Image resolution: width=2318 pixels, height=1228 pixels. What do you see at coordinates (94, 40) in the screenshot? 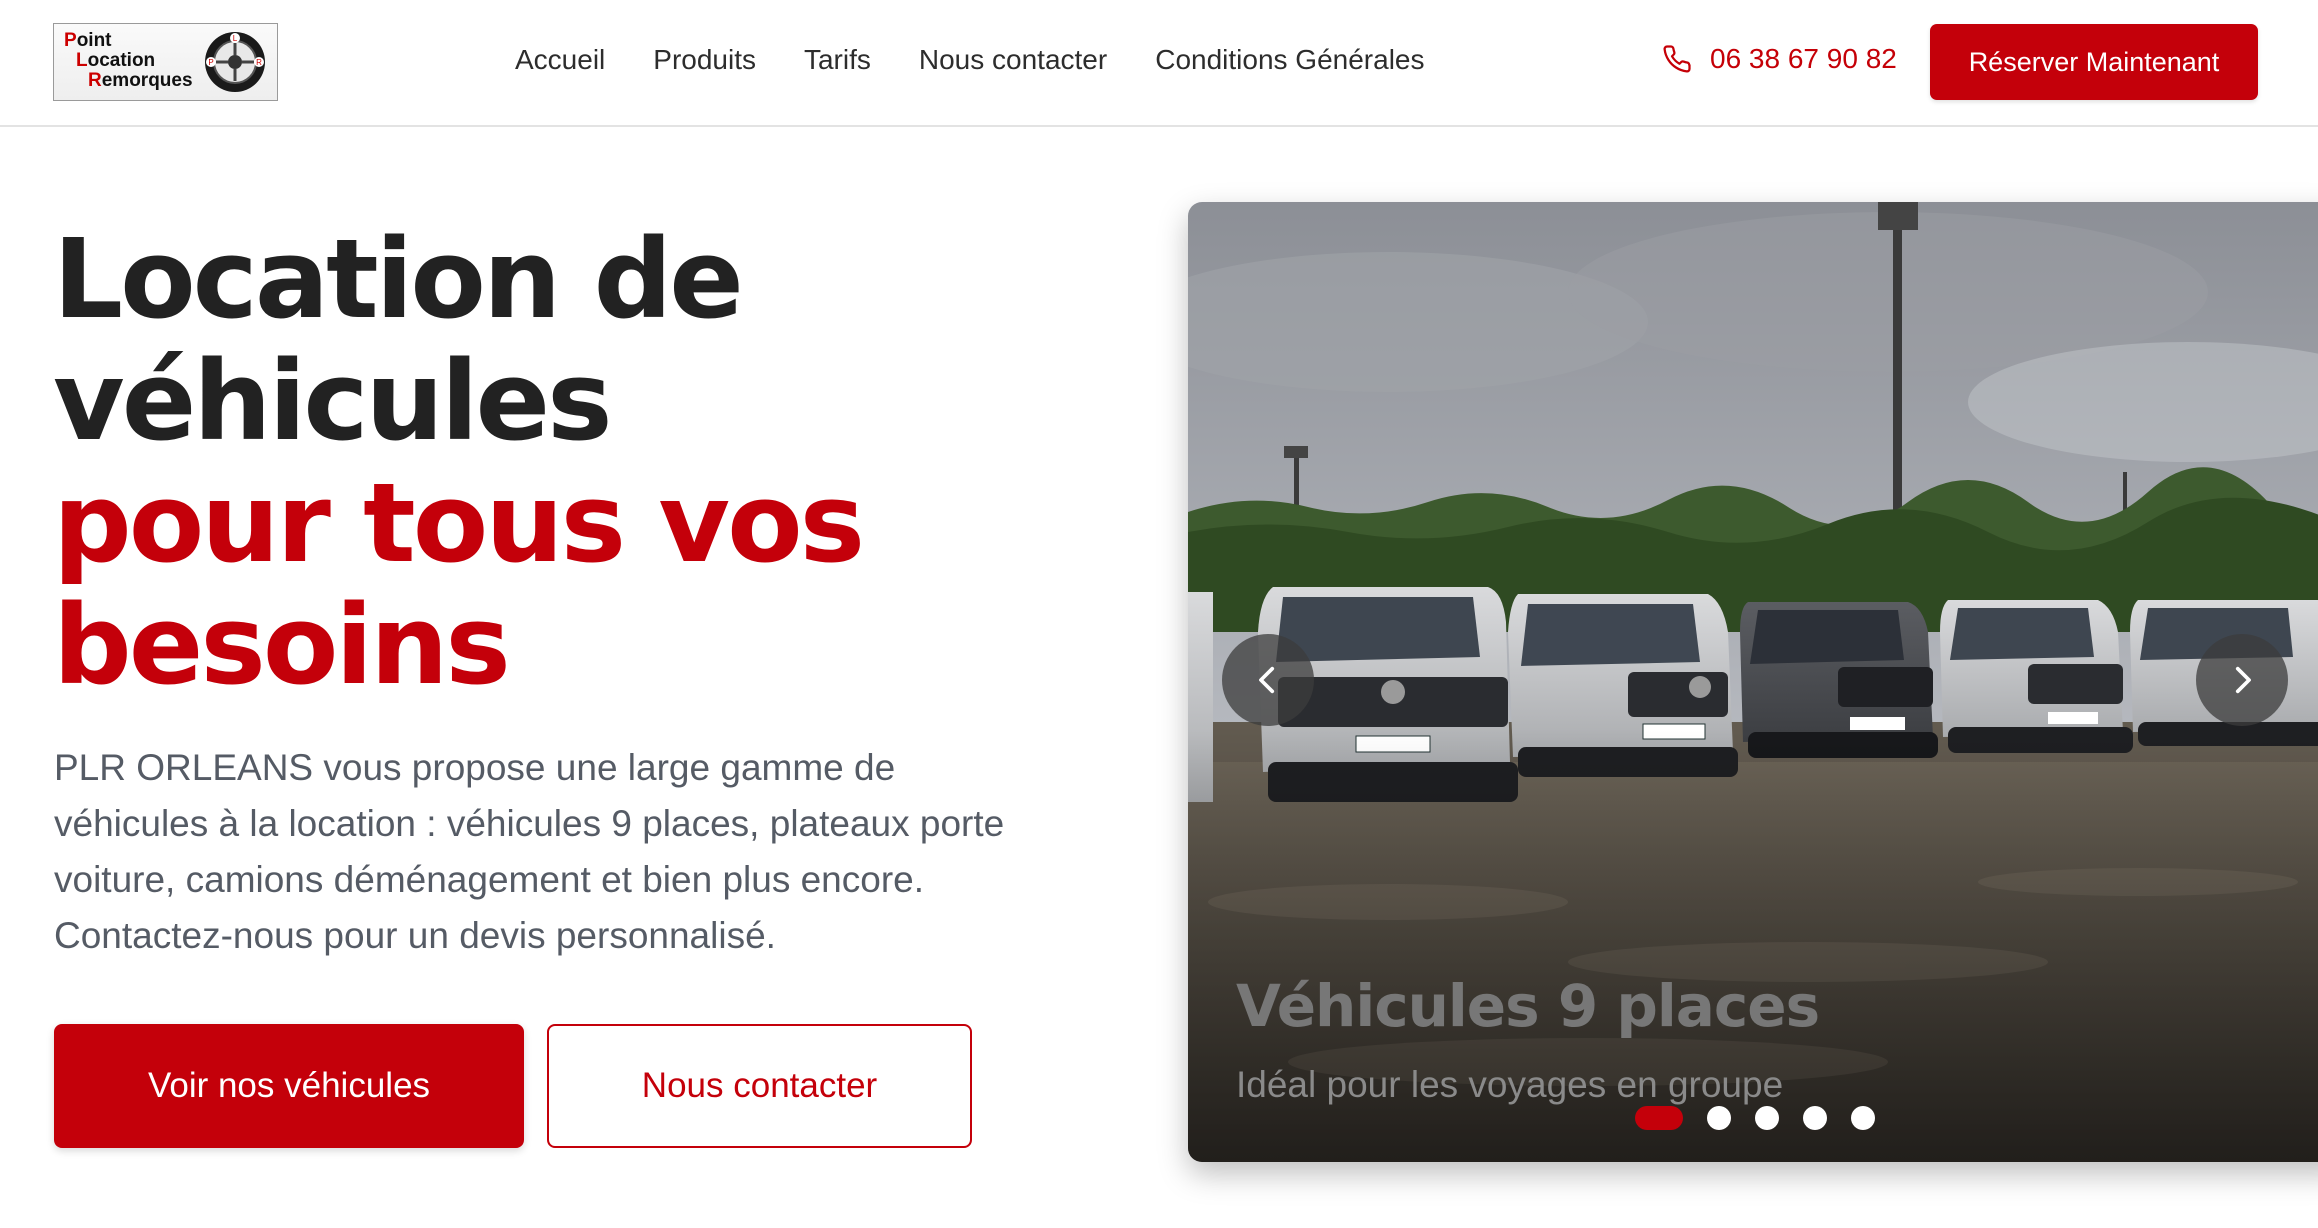
I see `logo-line1-rest: oint` at bounding box center [94, 40].